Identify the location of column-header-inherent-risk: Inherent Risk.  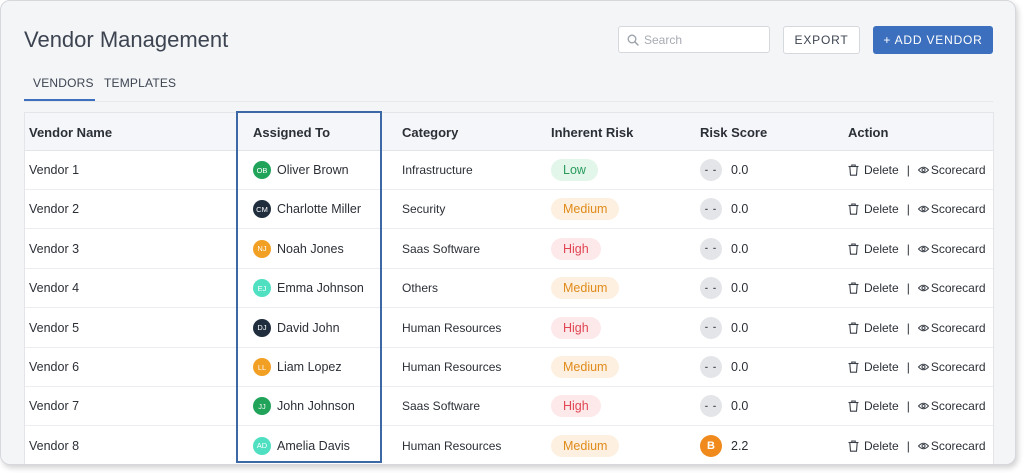
(592, 132).